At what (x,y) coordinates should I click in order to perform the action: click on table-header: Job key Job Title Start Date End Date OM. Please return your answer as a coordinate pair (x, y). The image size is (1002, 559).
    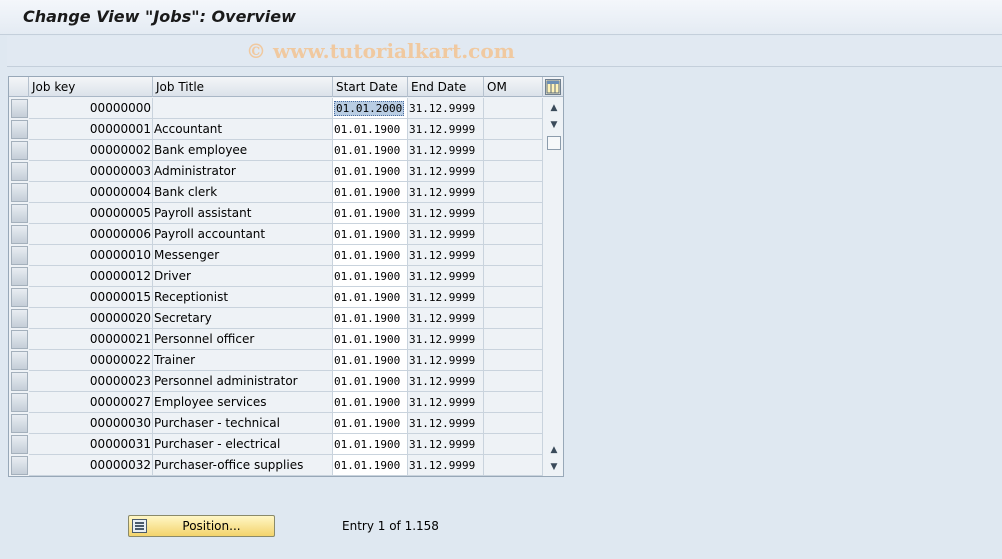
    Looking at the image, I should click on (286, 87).